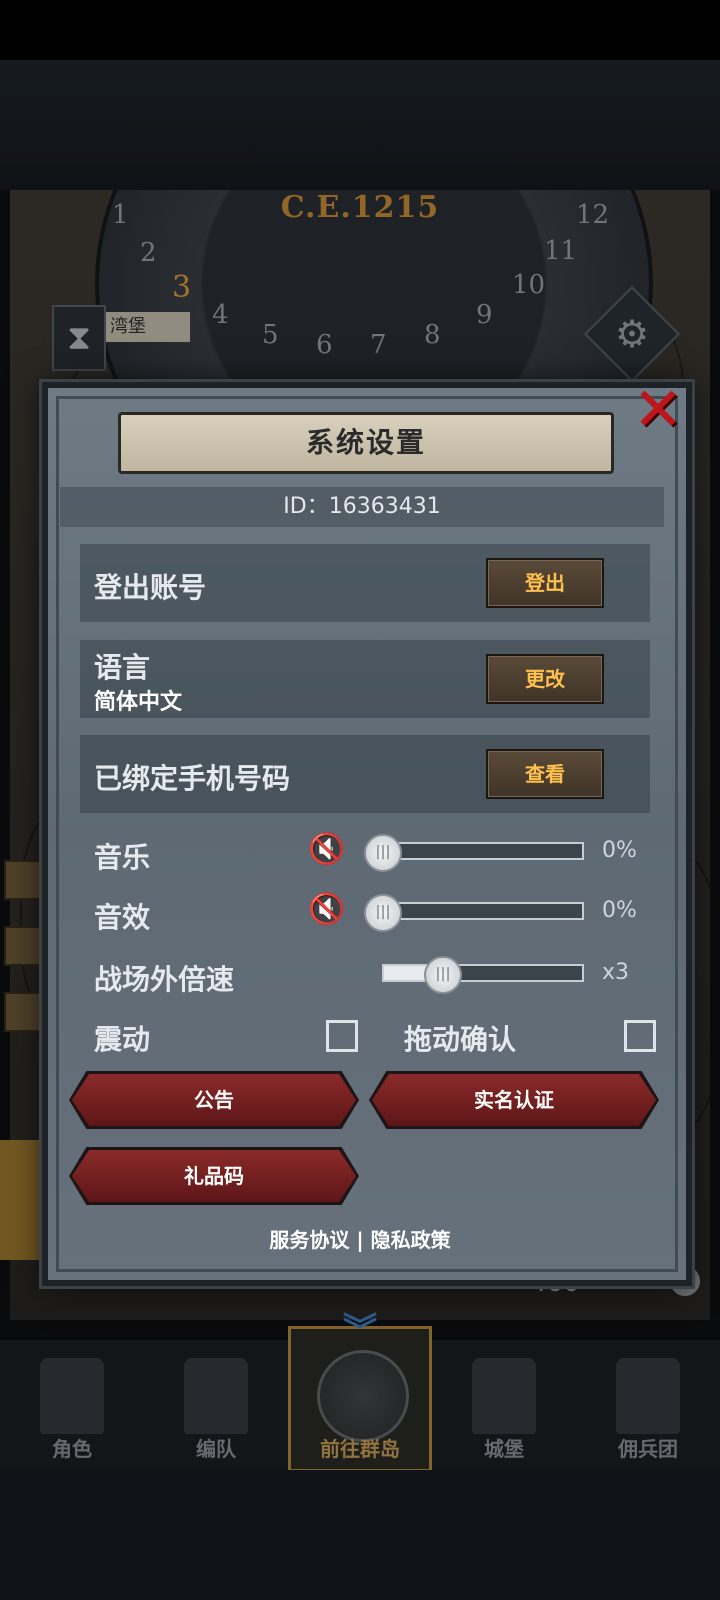 The image size is (720, 1600). Describe the element at coordinates (480, 911) in the screenshot. I see `sfx-slider` at that location.